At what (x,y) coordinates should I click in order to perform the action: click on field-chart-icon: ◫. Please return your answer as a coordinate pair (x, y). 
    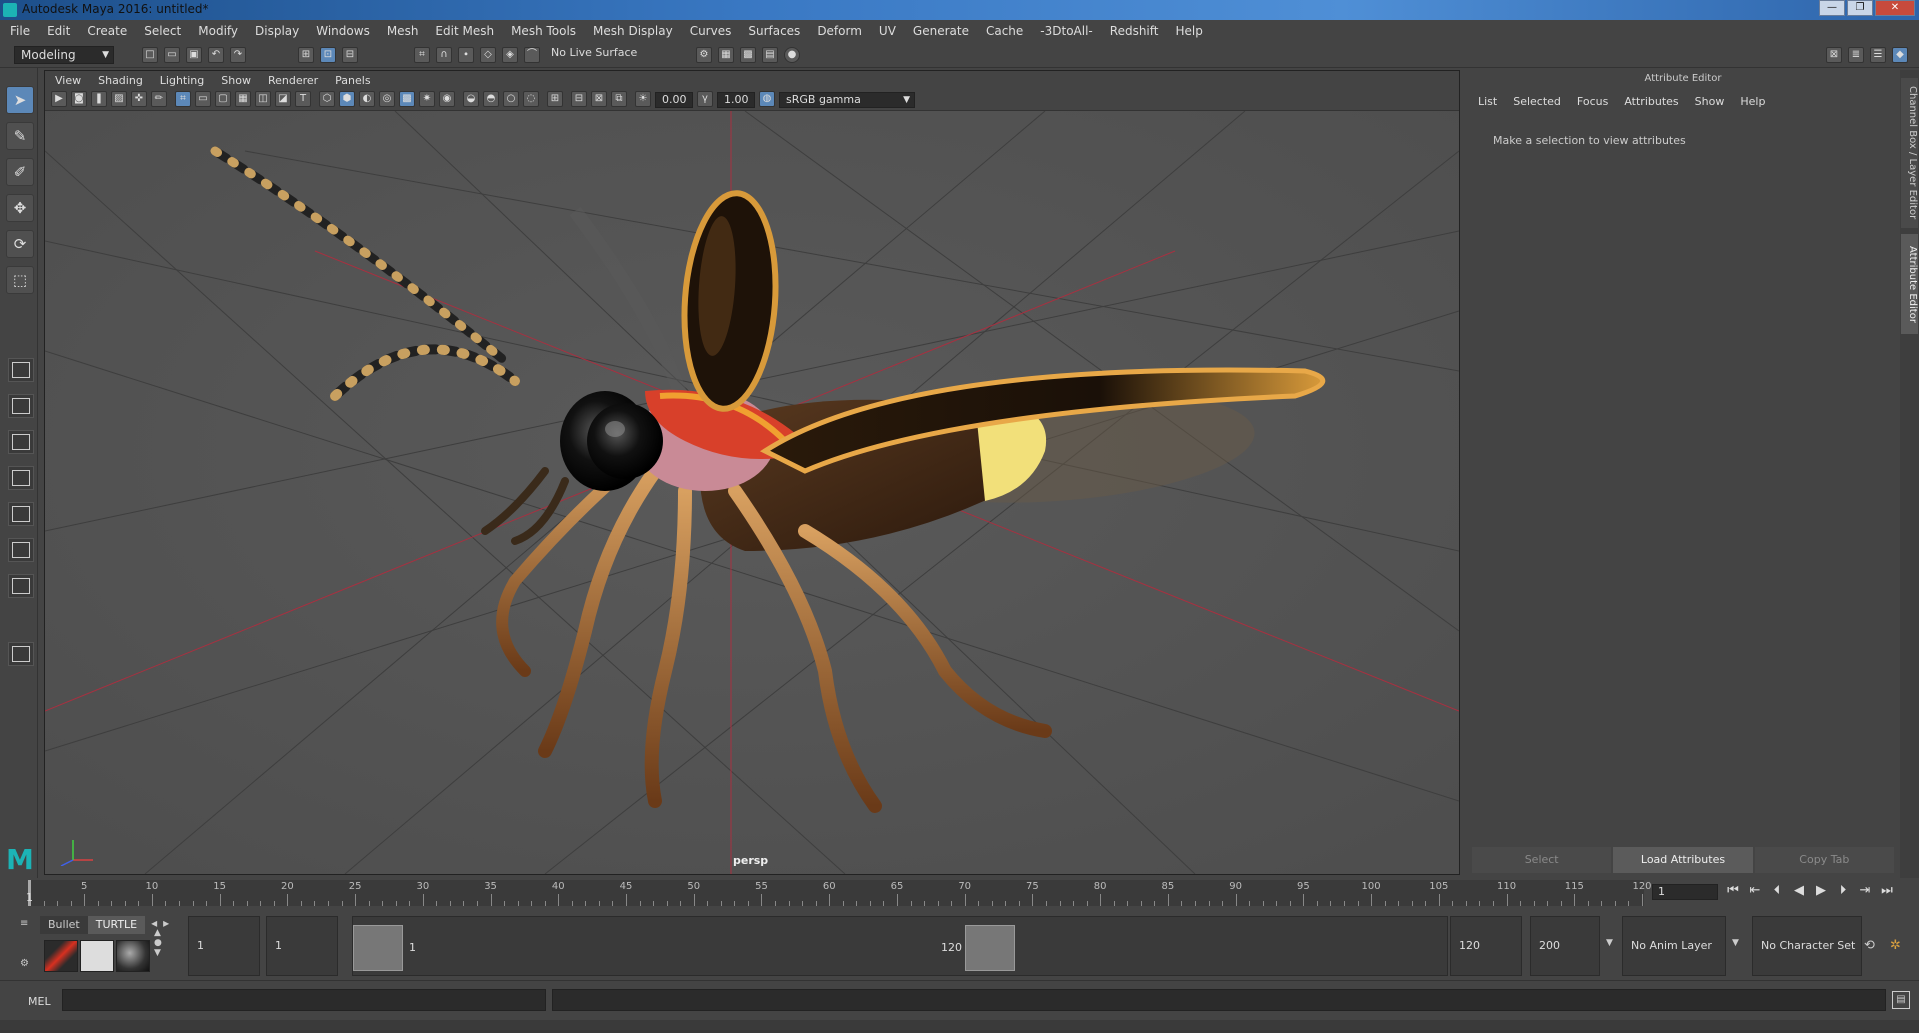
    Looking at the image, I should click on (263, 99).